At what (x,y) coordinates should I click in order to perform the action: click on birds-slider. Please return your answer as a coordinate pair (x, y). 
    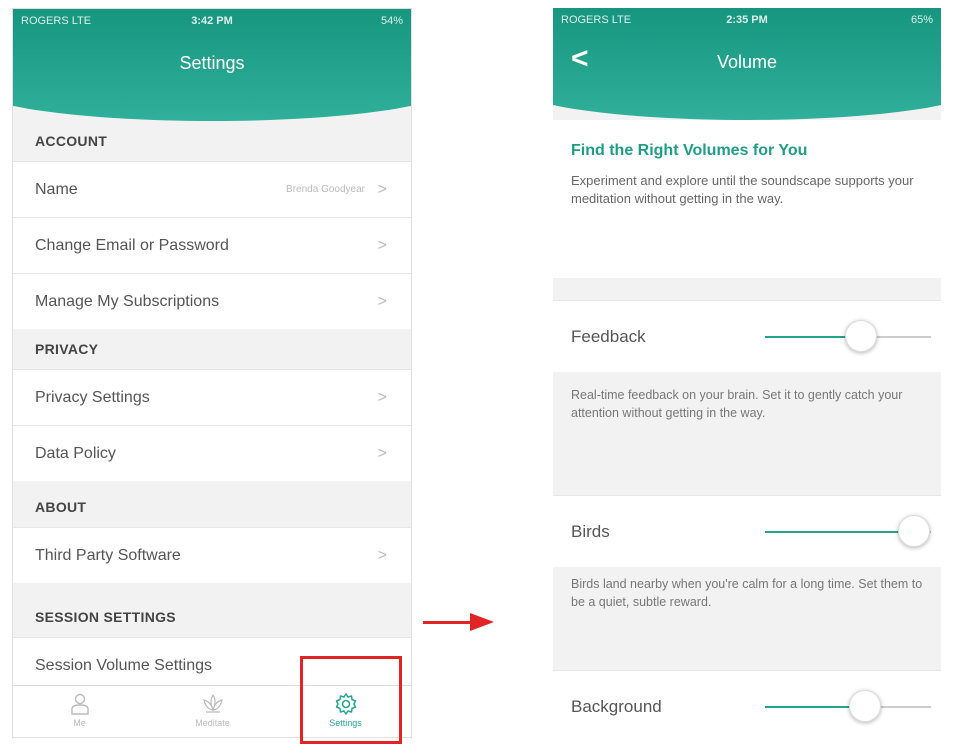
    Looking at the image, I should click on (848, 531).